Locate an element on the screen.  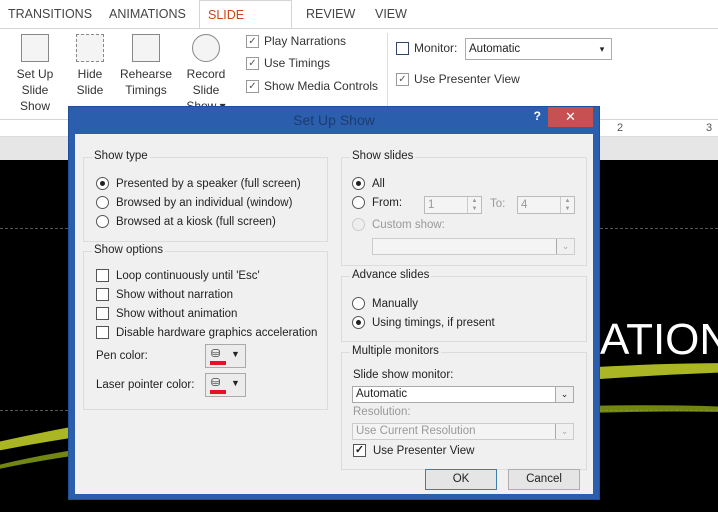
label: Browsed by an individual (window) is located at coordinates (204, 202).